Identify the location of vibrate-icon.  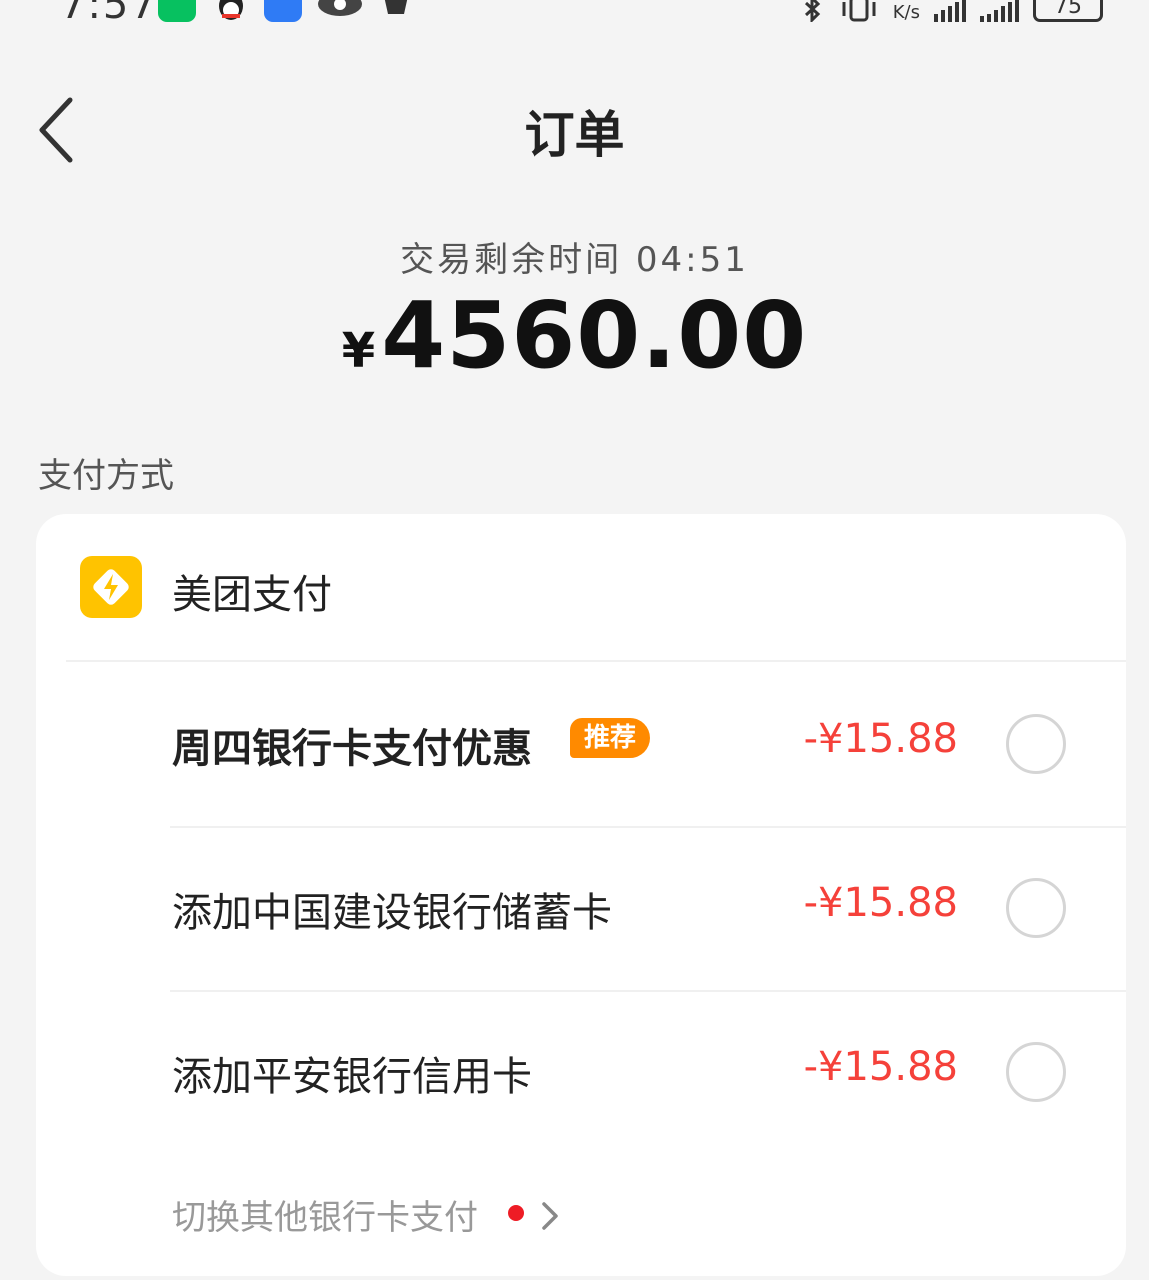
(859, 11).